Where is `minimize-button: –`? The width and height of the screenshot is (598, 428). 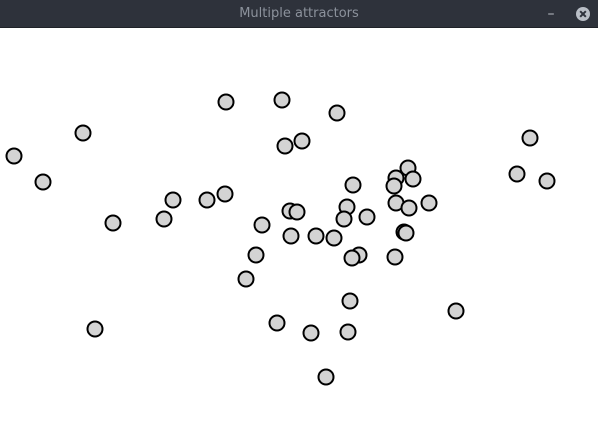
minimize-button: – is located at coordinates (551, 14).